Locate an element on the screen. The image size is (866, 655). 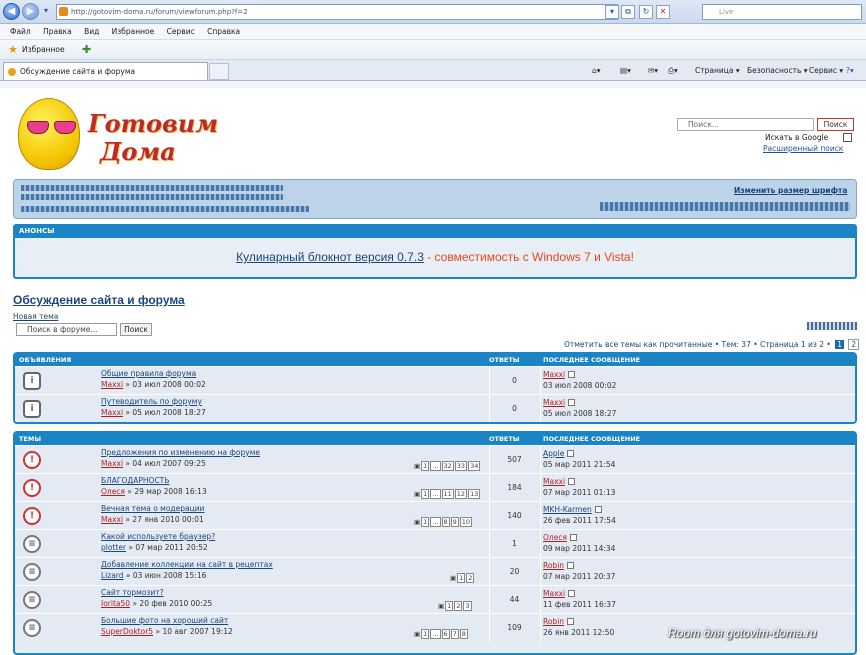
last-post-user-link: MKH-Karmen is located at coordinates (572, 509).